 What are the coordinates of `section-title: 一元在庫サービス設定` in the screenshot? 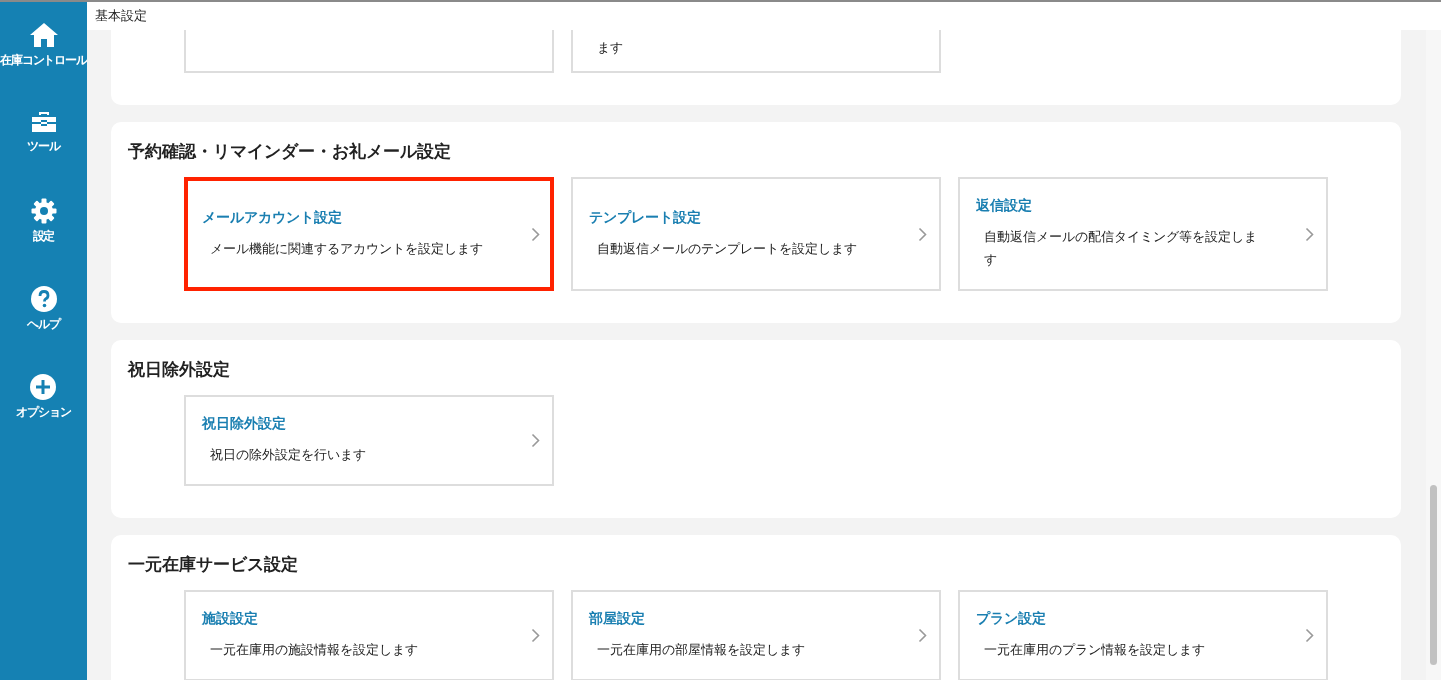 It's located at (213, 564).